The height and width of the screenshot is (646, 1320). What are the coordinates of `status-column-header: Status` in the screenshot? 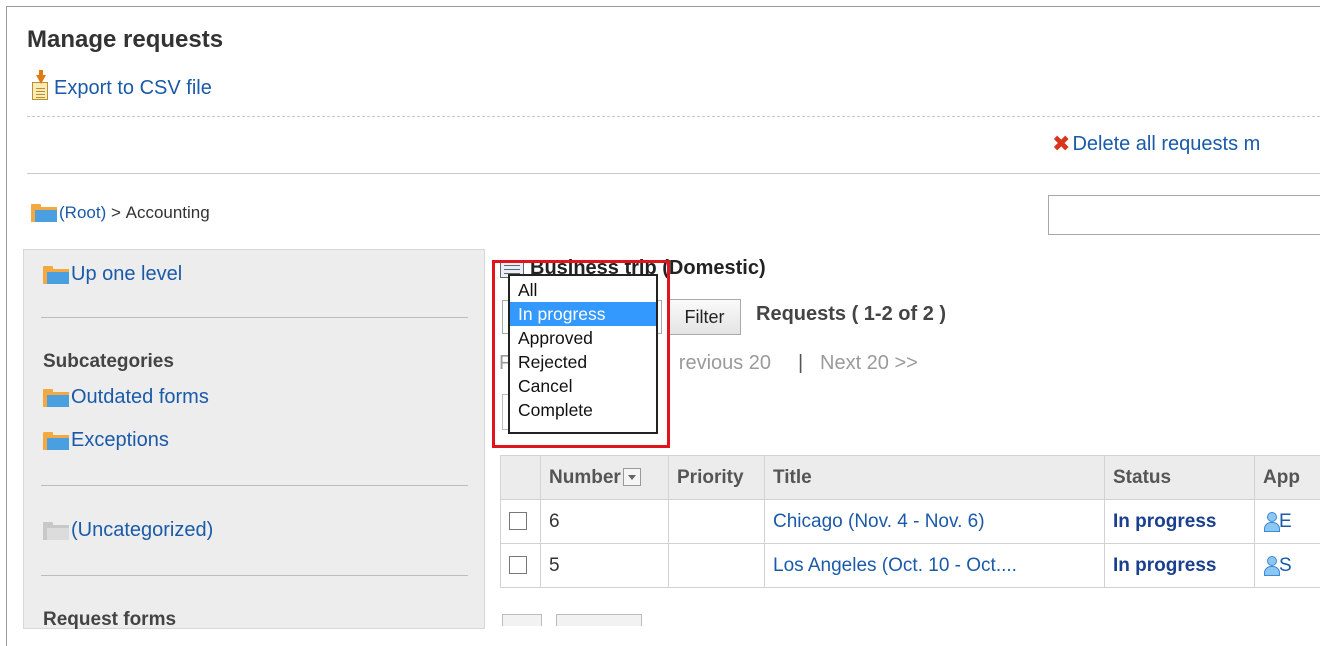 It's located at (1180, 478).